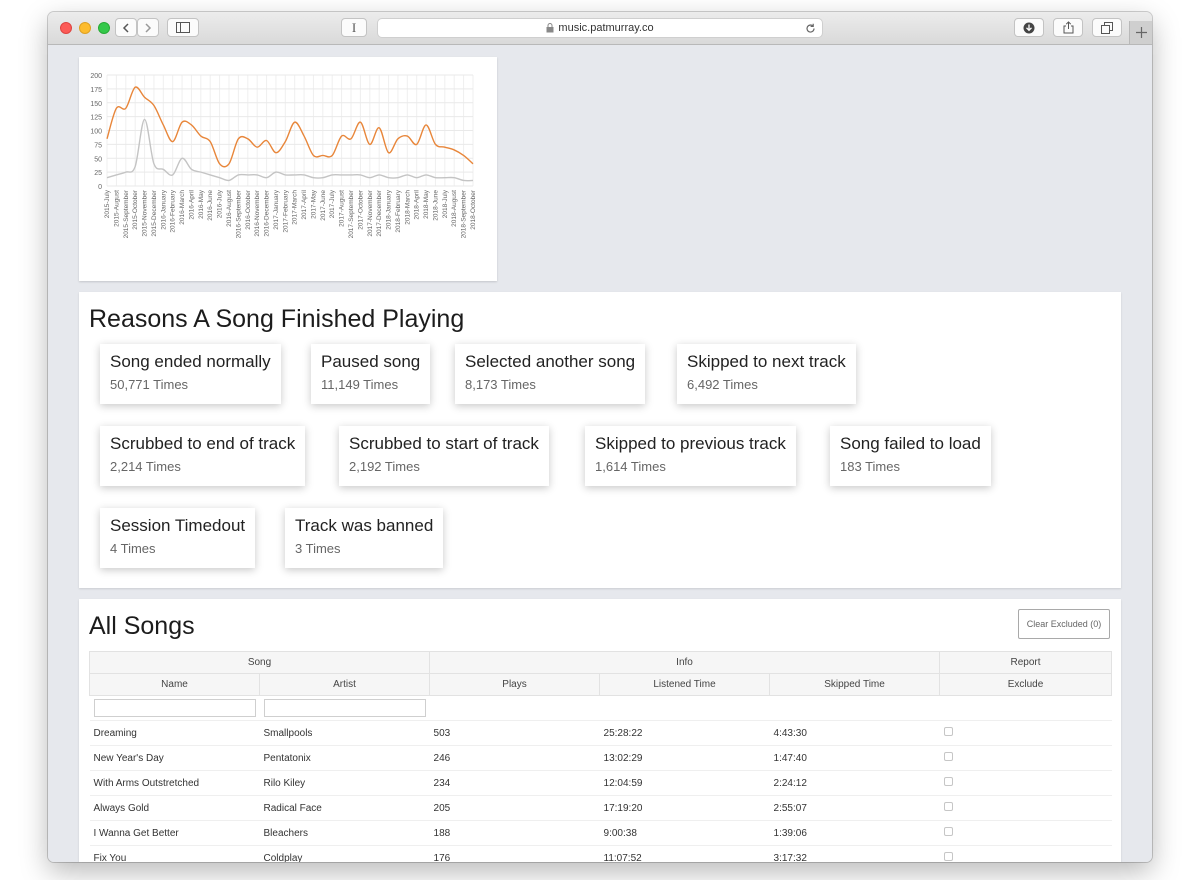 This screenshot has width=1200, height=880. What do you see at coordinates (364, 538) in the screenshot?
I see `reason-card: Track was banned 3 Times` at bounding box center [364, 538].